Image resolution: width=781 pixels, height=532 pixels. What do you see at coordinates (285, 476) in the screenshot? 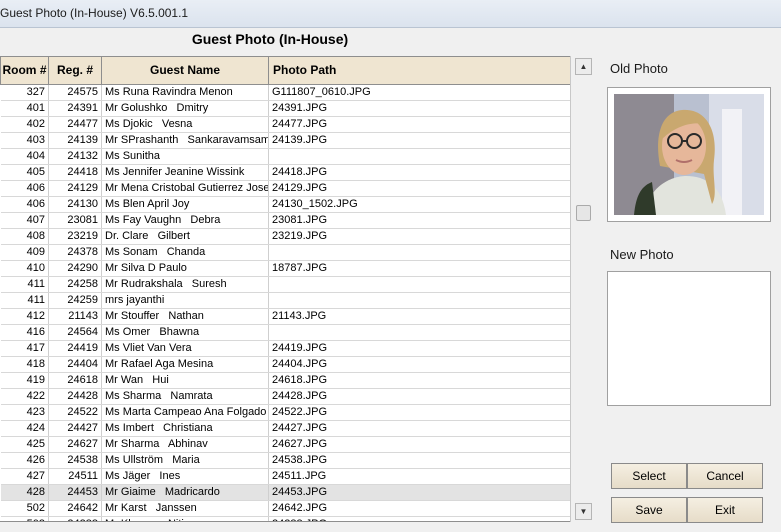
I see `table-row: 427 24511 Ms Jäger Ines 24511.JPG` at bounding box center [285, 476].